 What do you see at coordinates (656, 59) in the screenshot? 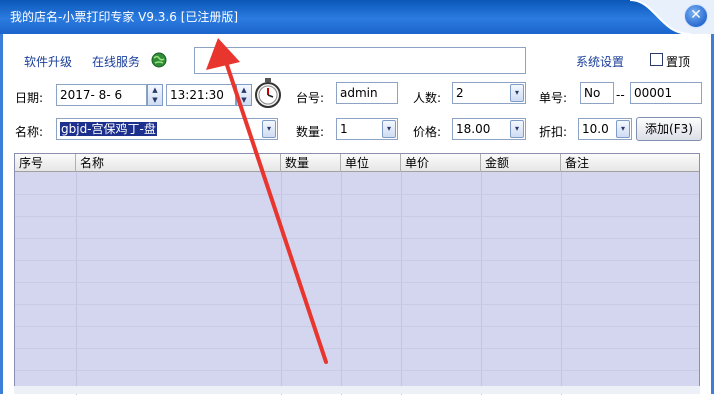
I see `pin-top-checkbox` at bounding box center [656, 59].